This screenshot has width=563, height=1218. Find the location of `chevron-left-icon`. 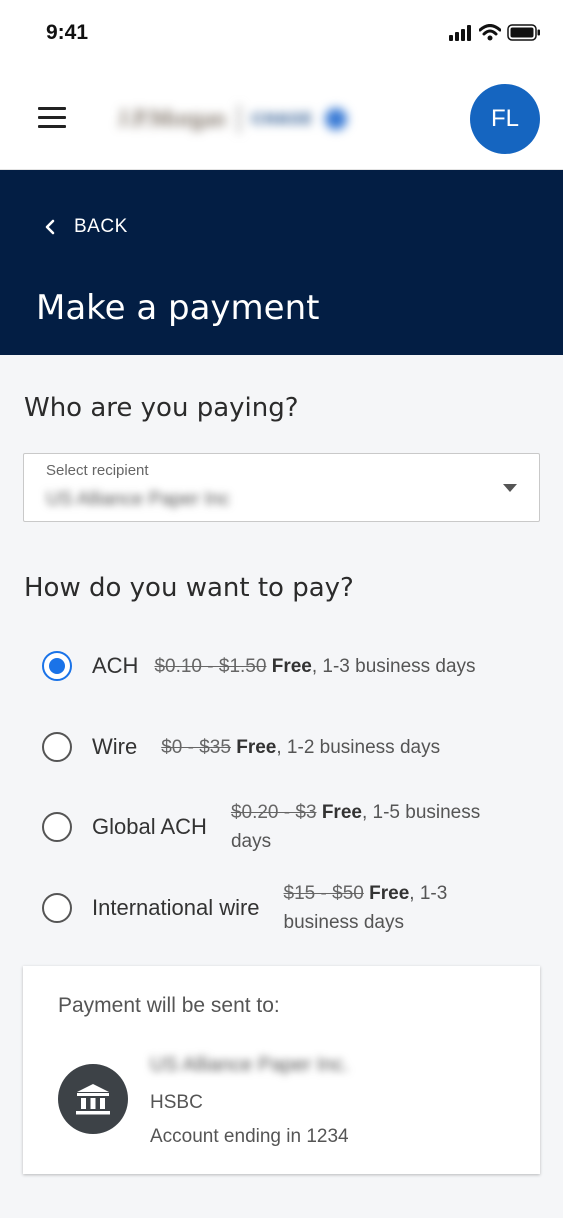

chevron-left-icon is located at coordinates (50, 227).